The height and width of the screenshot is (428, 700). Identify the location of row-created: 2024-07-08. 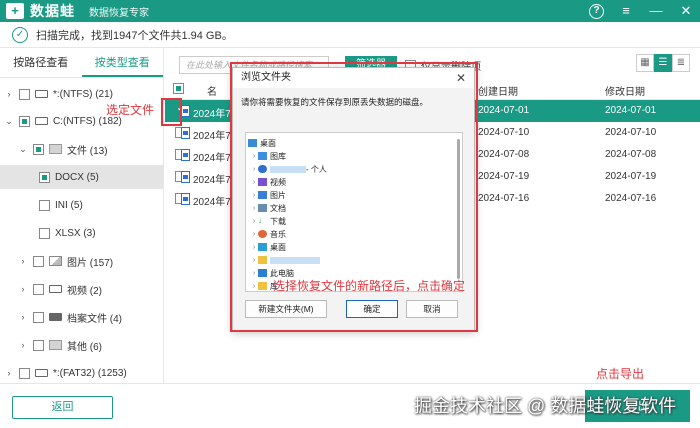
(504, 154).